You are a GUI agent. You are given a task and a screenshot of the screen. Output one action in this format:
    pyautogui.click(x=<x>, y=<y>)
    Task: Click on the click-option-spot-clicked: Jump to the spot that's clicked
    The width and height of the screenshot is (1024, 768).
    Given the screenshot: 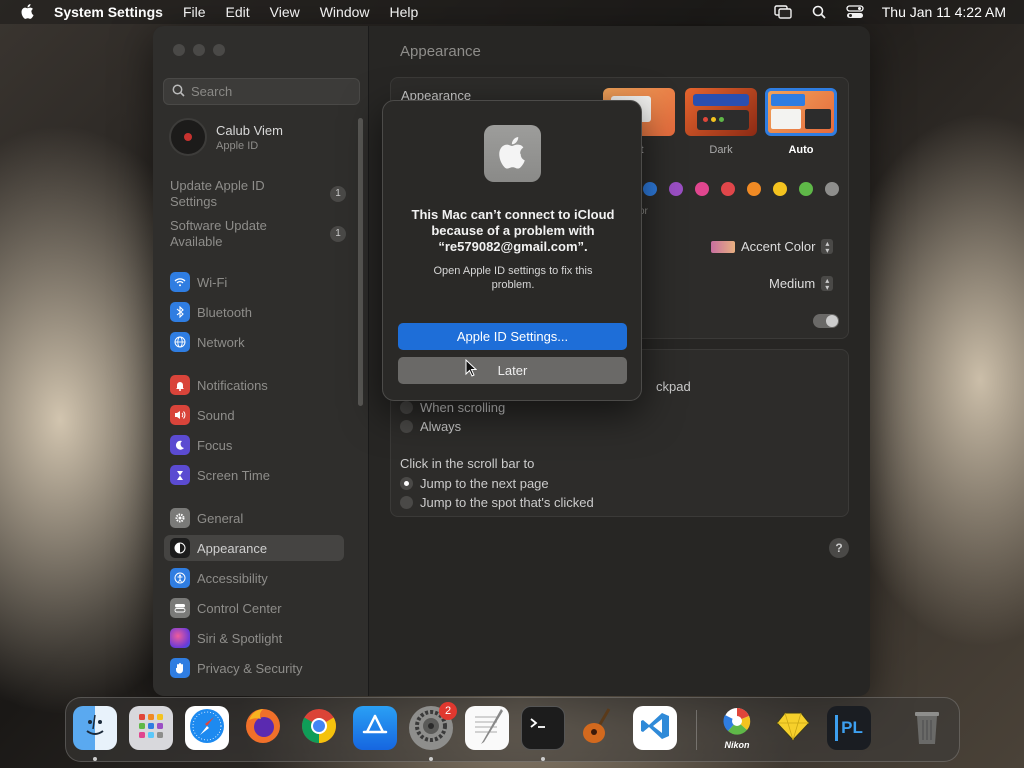 What is the action you would take?
    pyautogui.click(x=497, y=502)
    